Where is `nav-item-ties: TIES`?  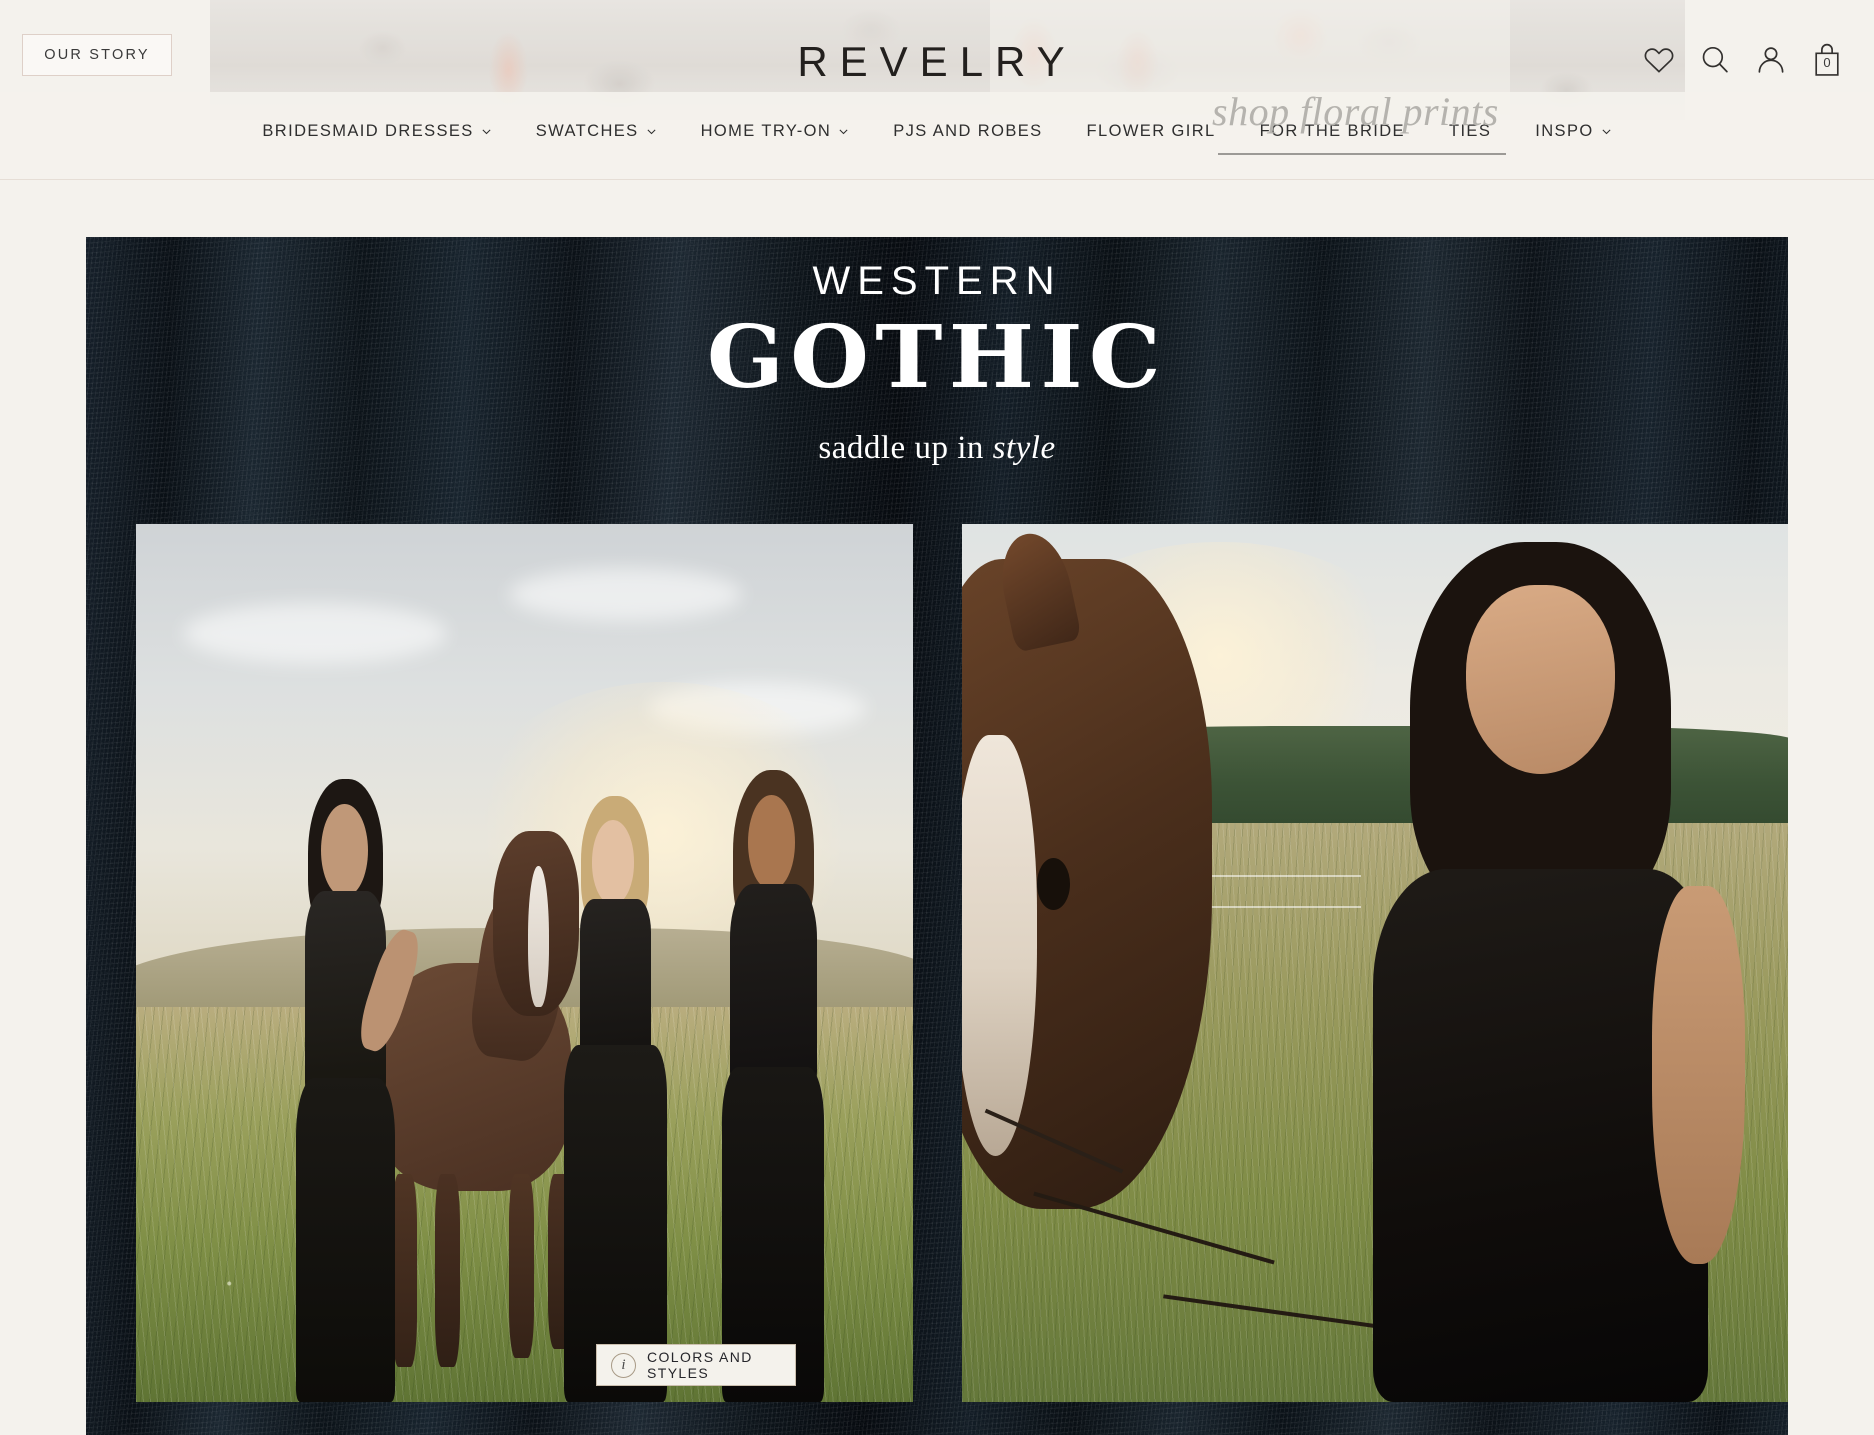
nav-item-ties: TIES is located at coordinates (1470, 131).